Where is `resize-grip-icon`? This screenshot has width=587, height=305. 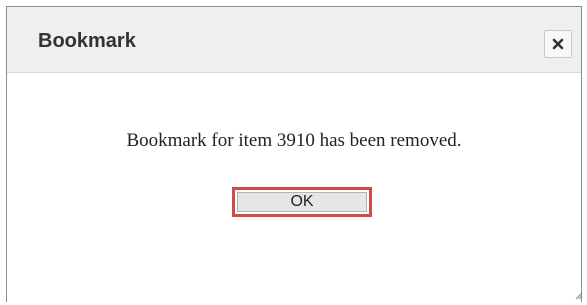
resize-grip-icon is located at coordinates (578, 293).